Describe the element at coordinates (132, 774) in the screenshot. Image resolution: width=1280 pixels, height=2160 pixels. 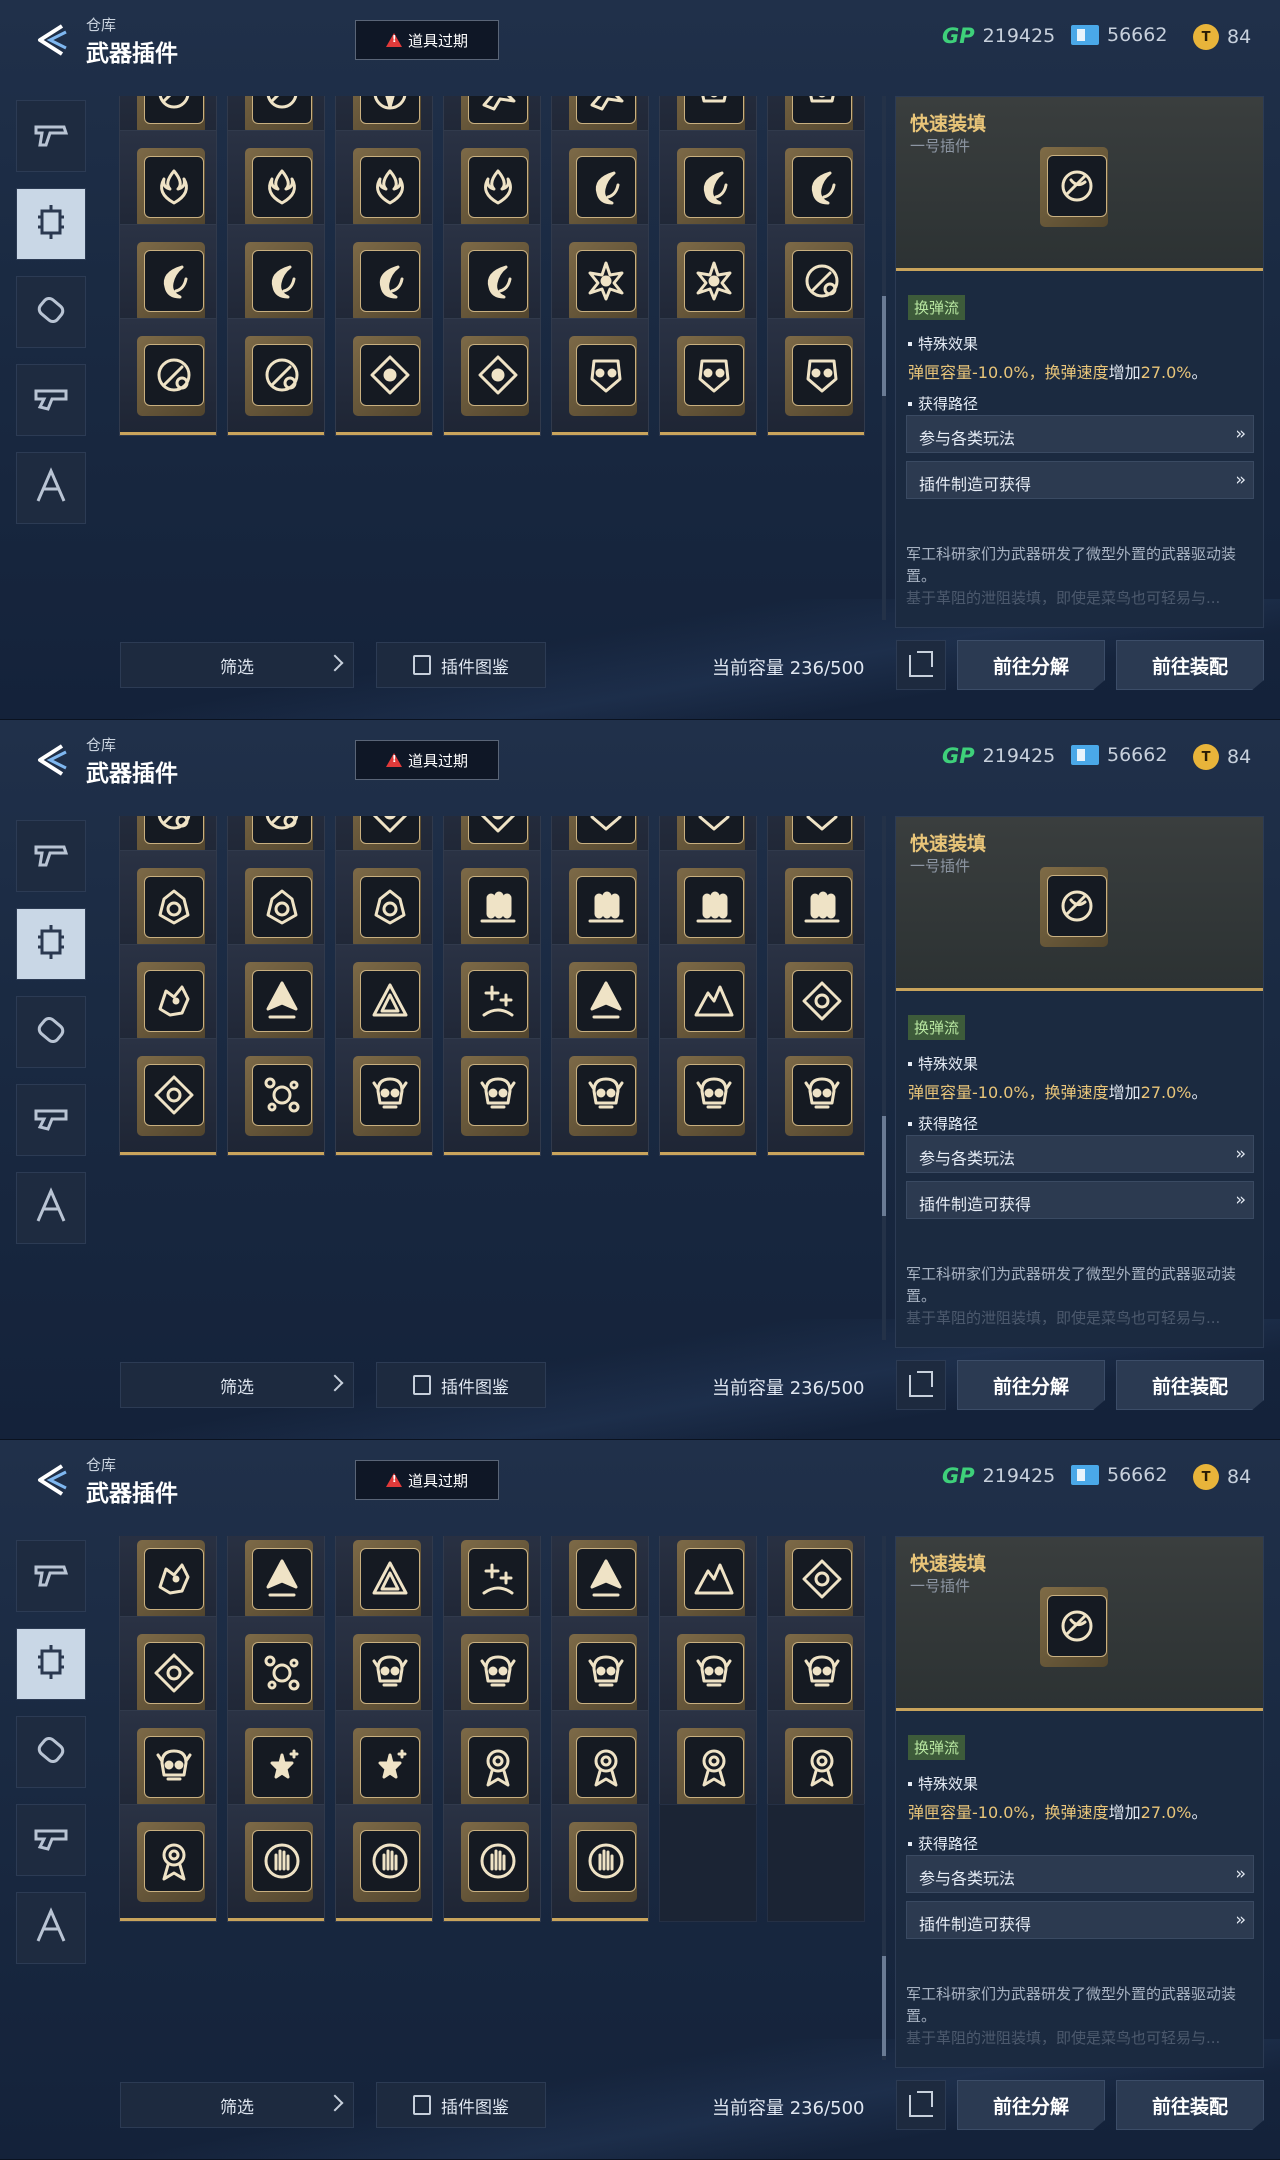
I see `page-title: 武器插件` at that location.